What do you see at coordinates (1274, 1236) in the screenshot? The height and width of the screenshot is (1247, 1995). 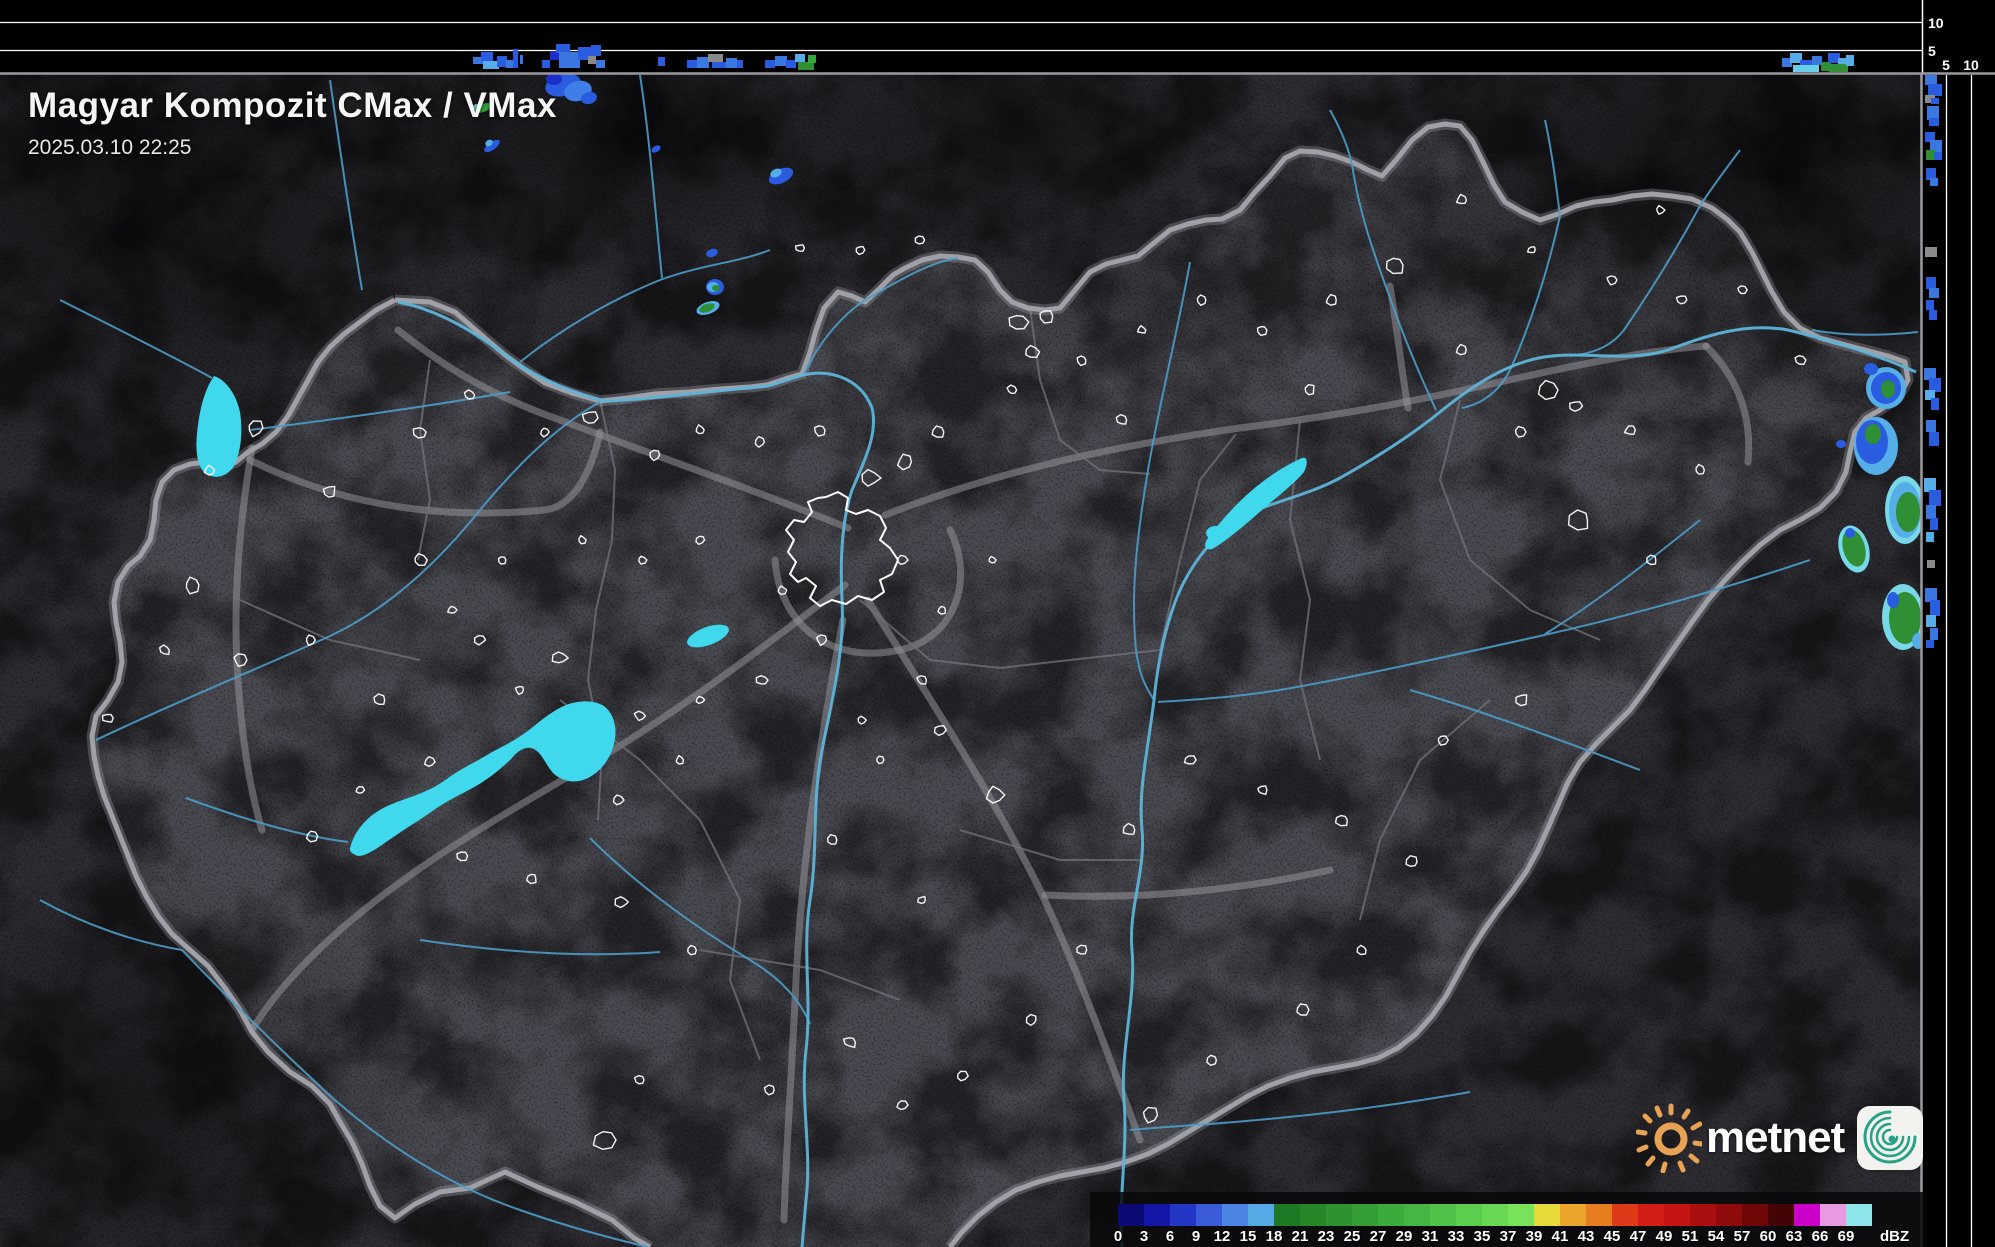 I see `colorbar-tick-label: 18` at bounding box center [1274, 1236].